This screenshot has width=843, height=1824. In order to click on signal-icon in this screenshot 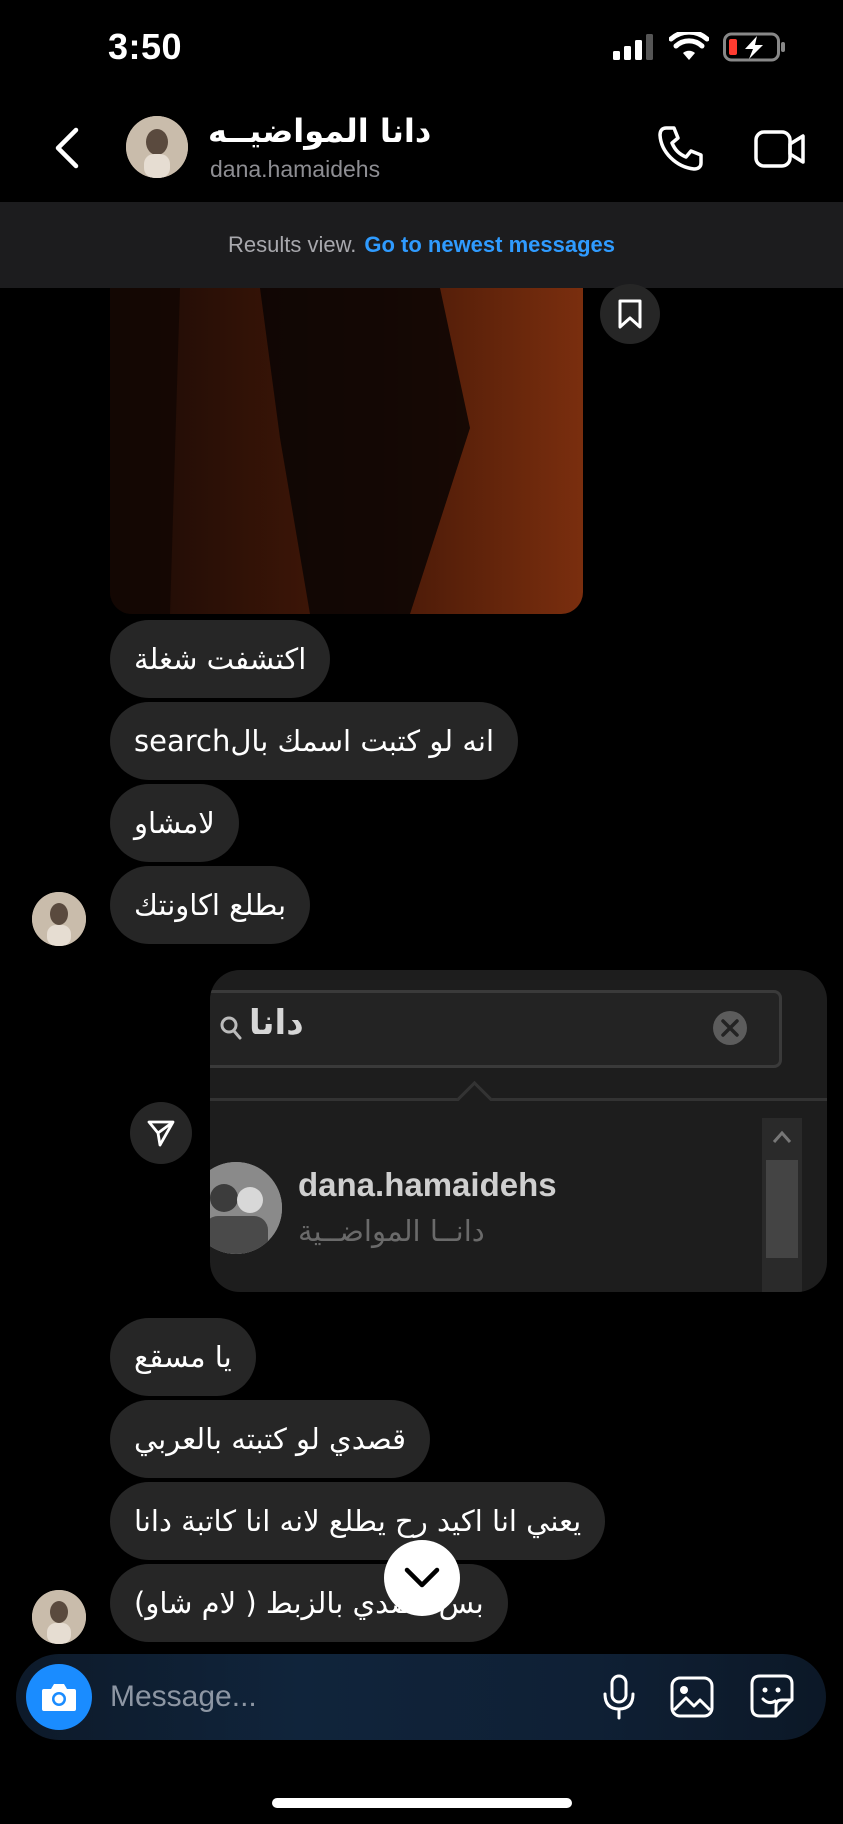, I will do `click(633, 47)`.